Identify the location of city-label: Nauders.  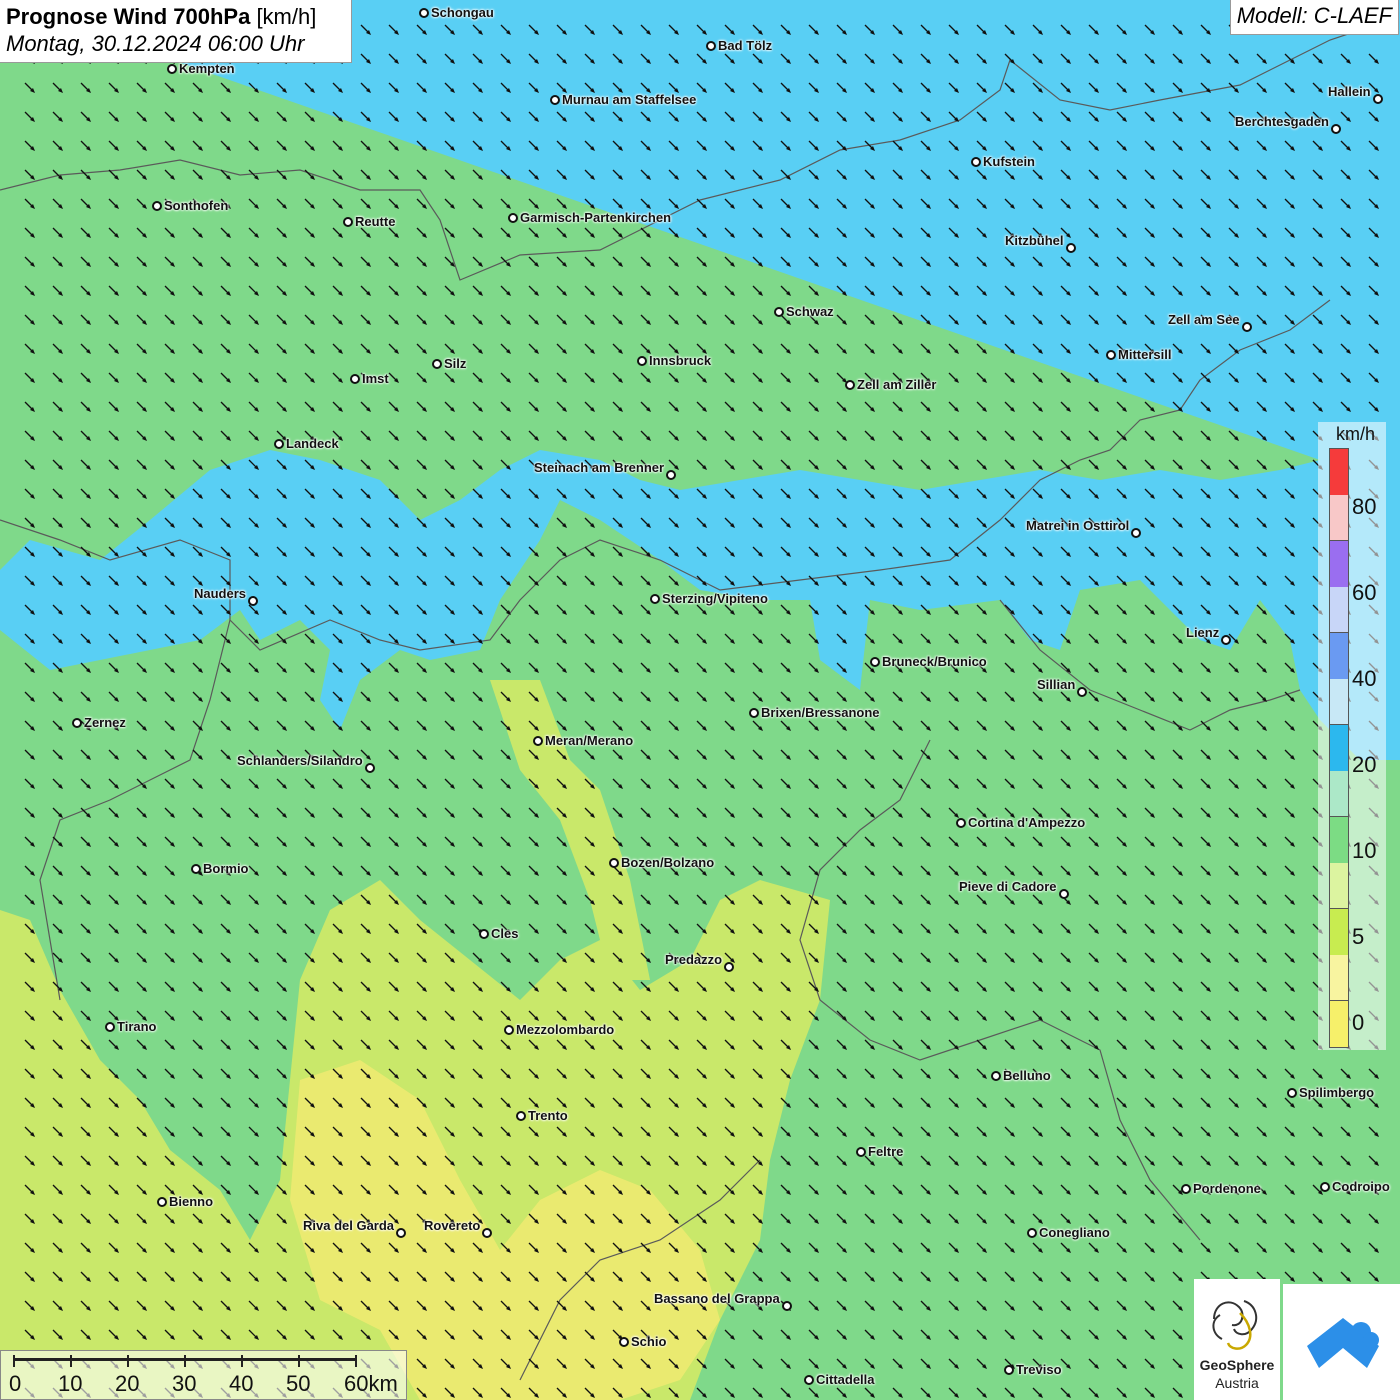
(220, 594).